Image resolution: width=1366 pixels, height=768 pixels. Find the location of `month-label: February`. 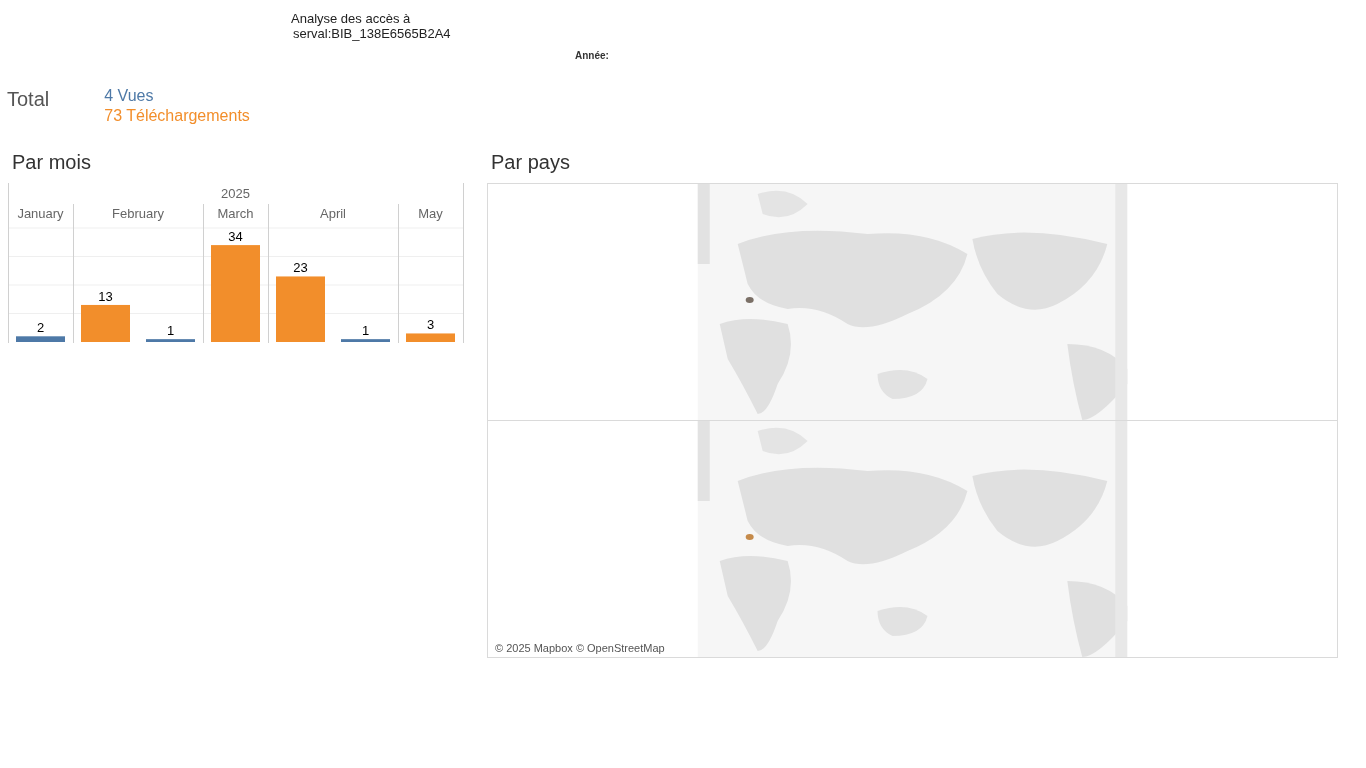

month-label: February is located at coordinates (138, 213).